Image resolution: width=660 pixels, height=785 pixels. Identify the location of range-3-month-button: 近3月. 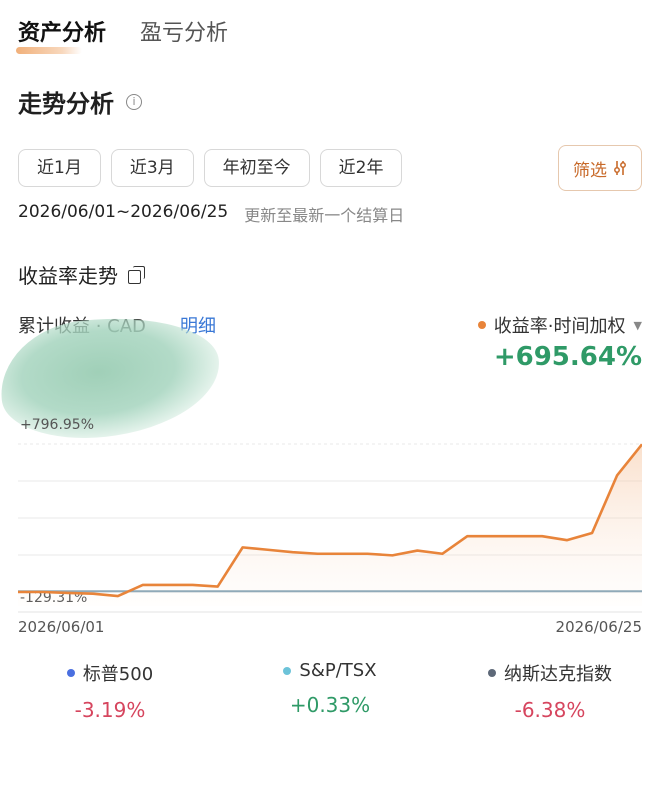
(152, 168).